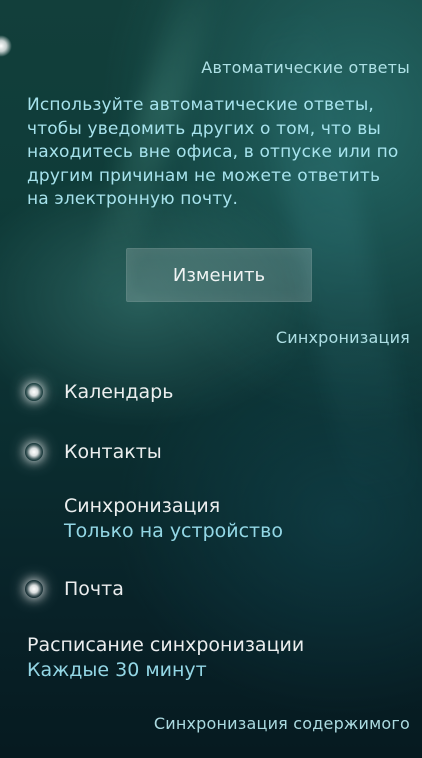 The width and height of the screenshot is (422, 758). Describe the element at coordinates (211, 392) in the screenshot. I see `calendar-sync-switch: Календарь` at that location.